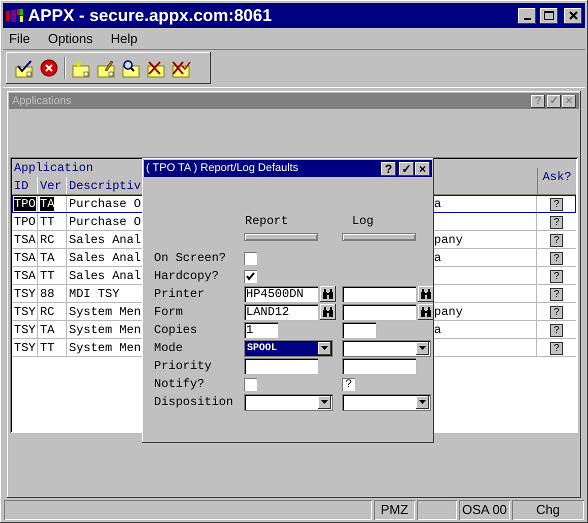  I want to click on input-field: HP4500DN, so click(281, 294).